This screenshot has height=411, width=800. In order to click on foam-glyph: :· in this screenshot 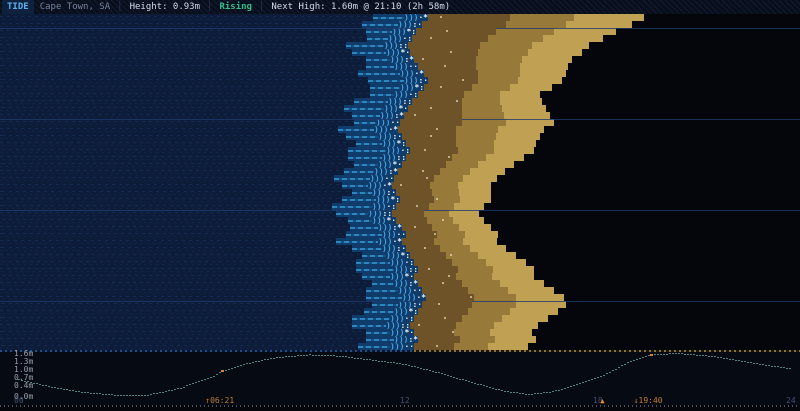, I will do `click(423, 80)`.